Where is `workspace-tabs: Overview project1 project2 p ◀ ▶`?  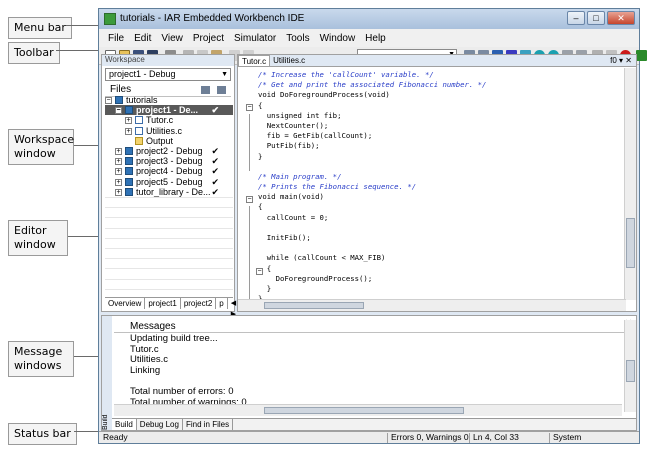
workspace-tabs: Overview project1 project2 p ◀ ▶ is located at coordinates (173, 307).